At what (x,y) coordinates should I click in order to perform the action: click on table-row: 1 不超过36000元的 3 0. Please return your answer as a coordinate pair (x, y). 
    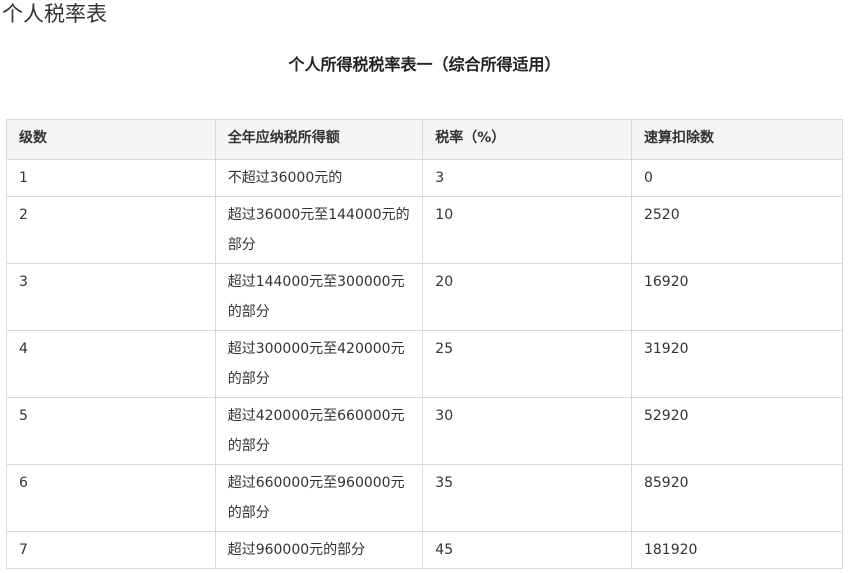
    Looking at the image, I should click on (425, 178).